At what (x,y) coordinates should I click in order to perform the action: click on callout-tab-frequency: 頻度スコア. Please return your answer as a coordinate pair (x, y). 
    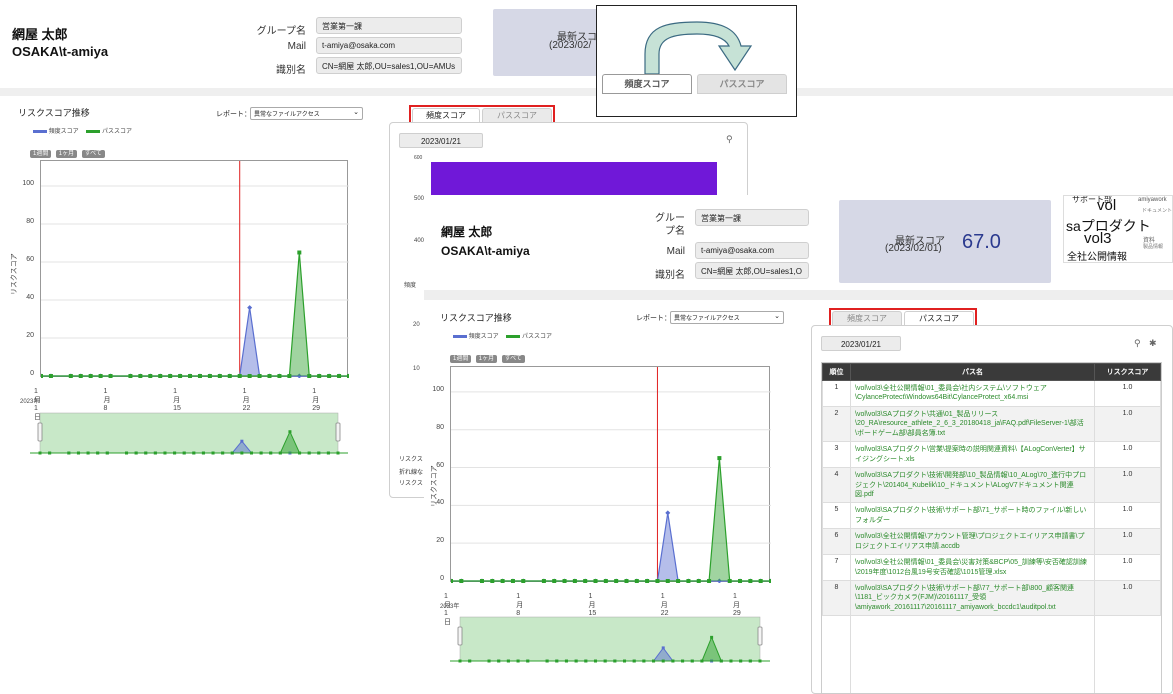
    Looking at the image, I should click on (647, 84).